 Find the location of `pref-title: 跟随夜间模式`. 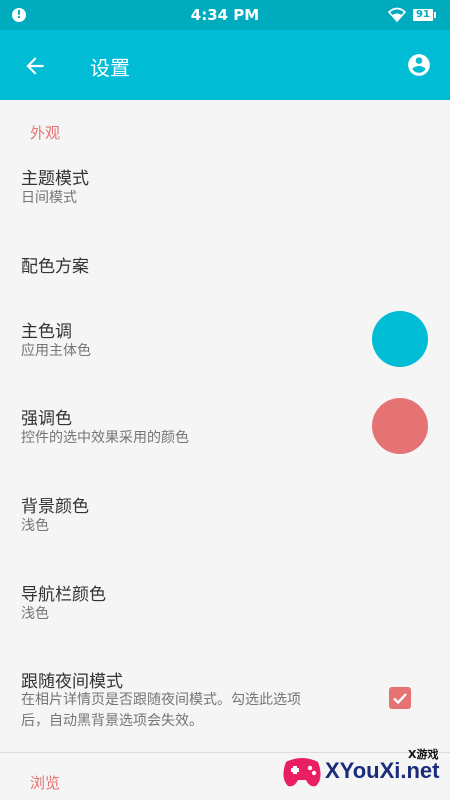

pref-title: 跟随夜间模式 is located at coordinates (72, 682).